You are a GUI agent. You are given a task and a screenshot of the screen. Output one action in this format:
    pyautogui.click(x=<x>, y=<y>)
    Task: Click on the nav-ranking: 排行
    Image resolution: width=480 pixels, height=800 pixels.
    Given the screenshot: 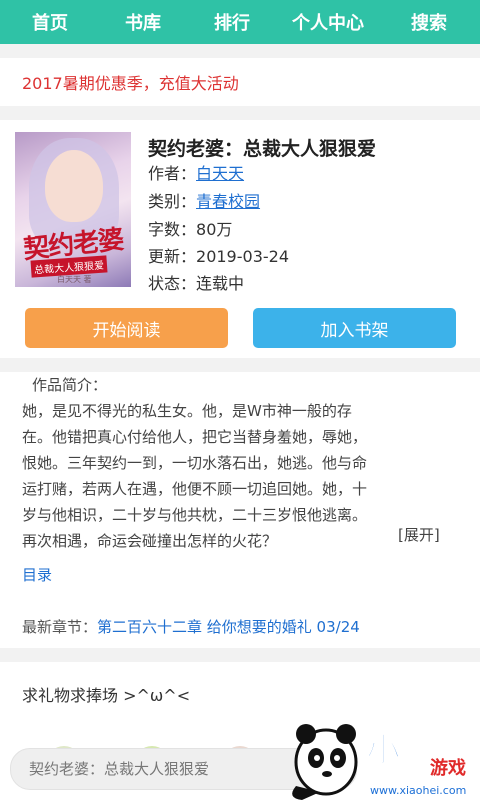 What is the action you would take?
    pyautogui.click(x=232, y=22)
    